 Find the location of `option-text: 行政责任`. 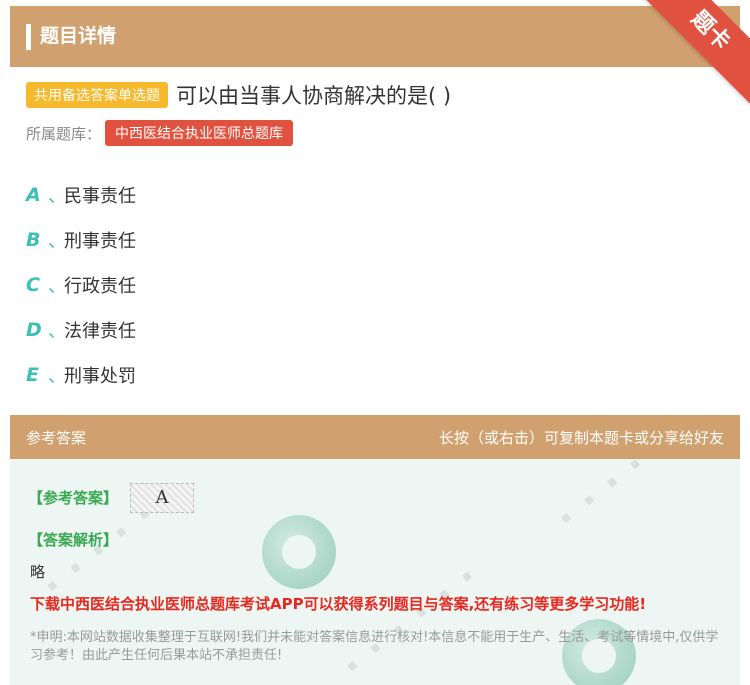

option-text: 行政责任 is located at coordinates (100, 286).